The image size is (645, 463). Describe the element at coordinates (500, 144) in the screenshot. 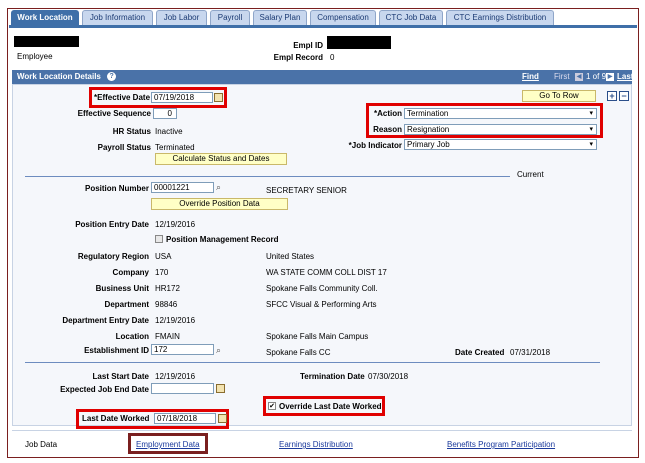

I see `job-indicator-select: Primary Job` at that location.